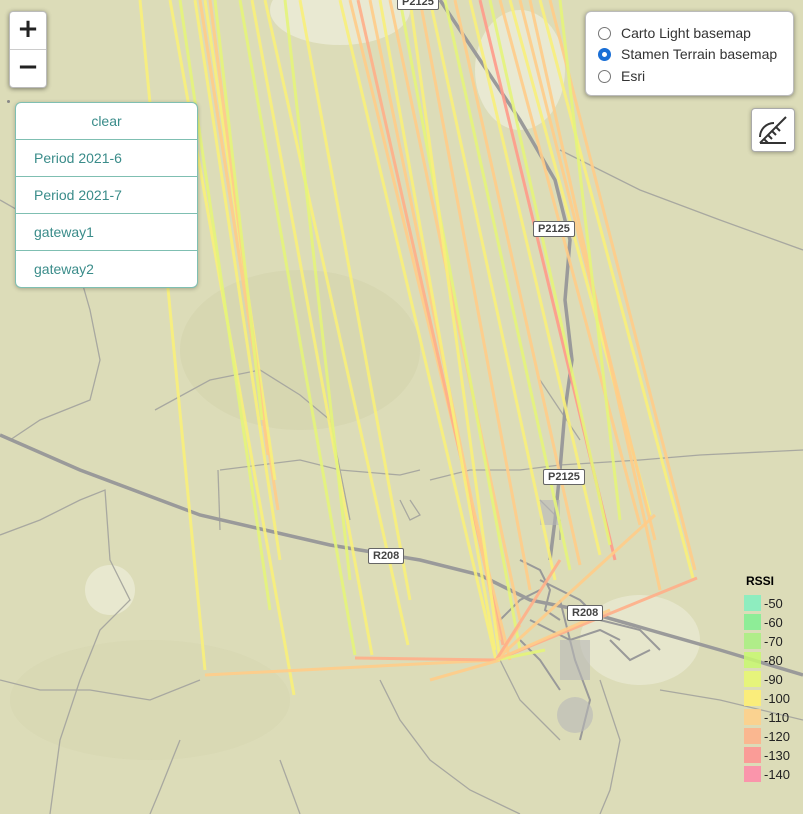  What do you see at coordinates (699, 54) in the screenshot?
I see `basemap-label-stamen: Stamen Terrain basemap` at bounding box center [699, 54].